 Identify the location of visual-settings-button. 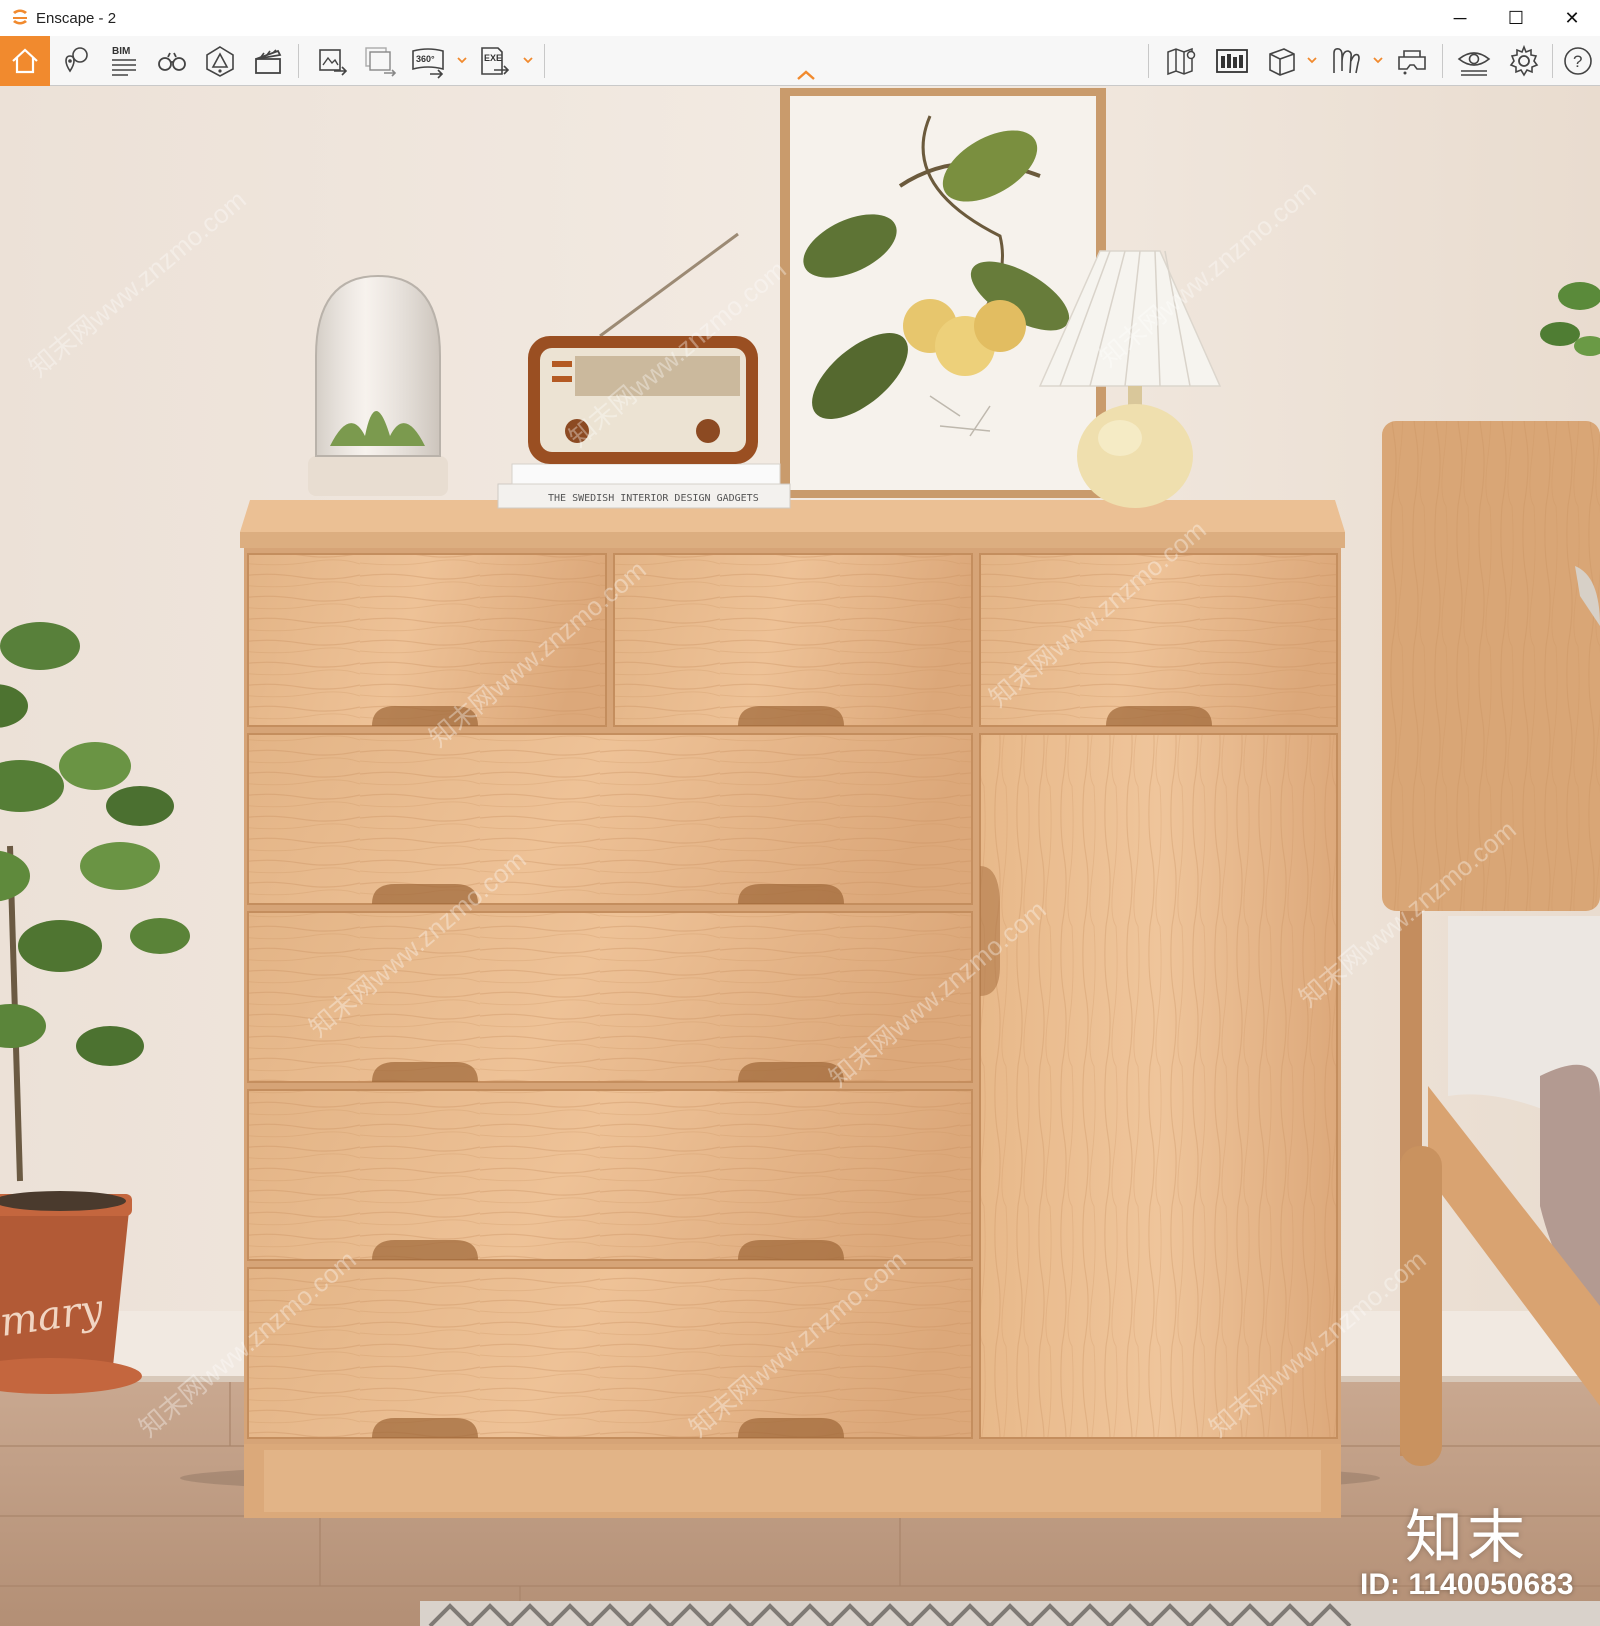
(1474, 61).